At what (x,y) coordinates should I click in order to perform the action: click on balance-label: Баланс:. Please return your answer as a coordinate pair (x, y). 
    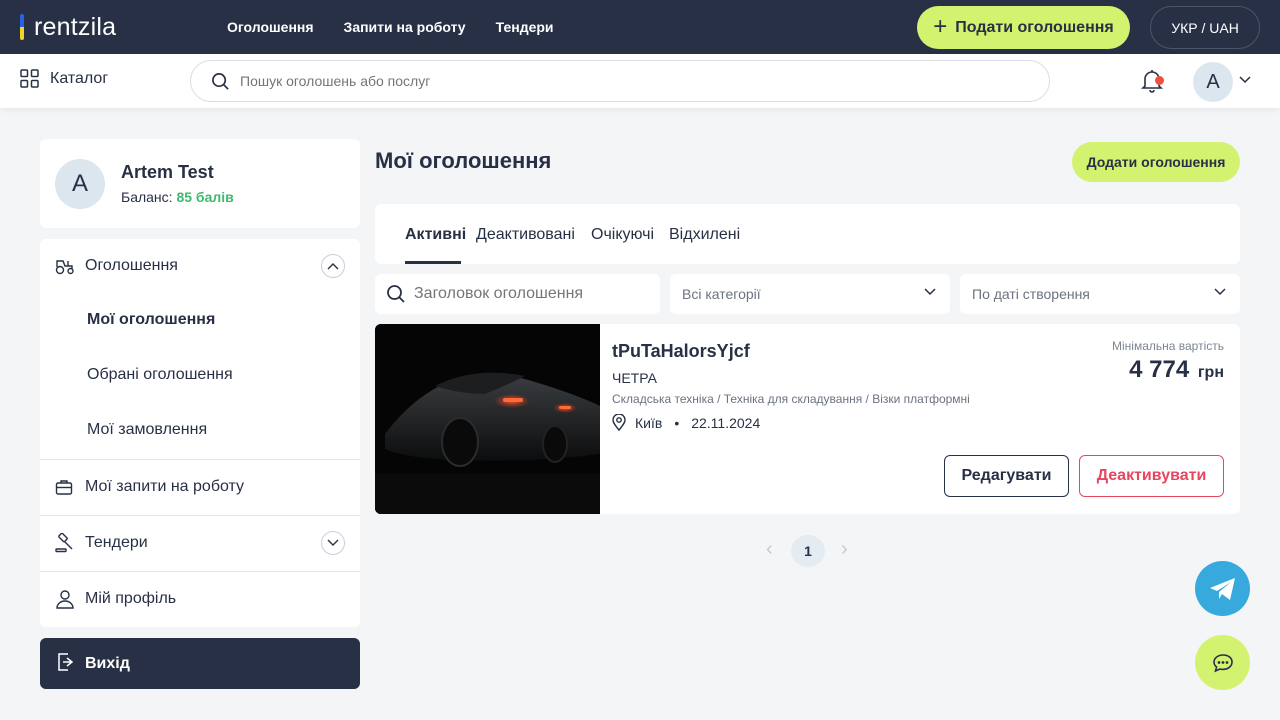
    Looking at the image, I should click on (147, 197).